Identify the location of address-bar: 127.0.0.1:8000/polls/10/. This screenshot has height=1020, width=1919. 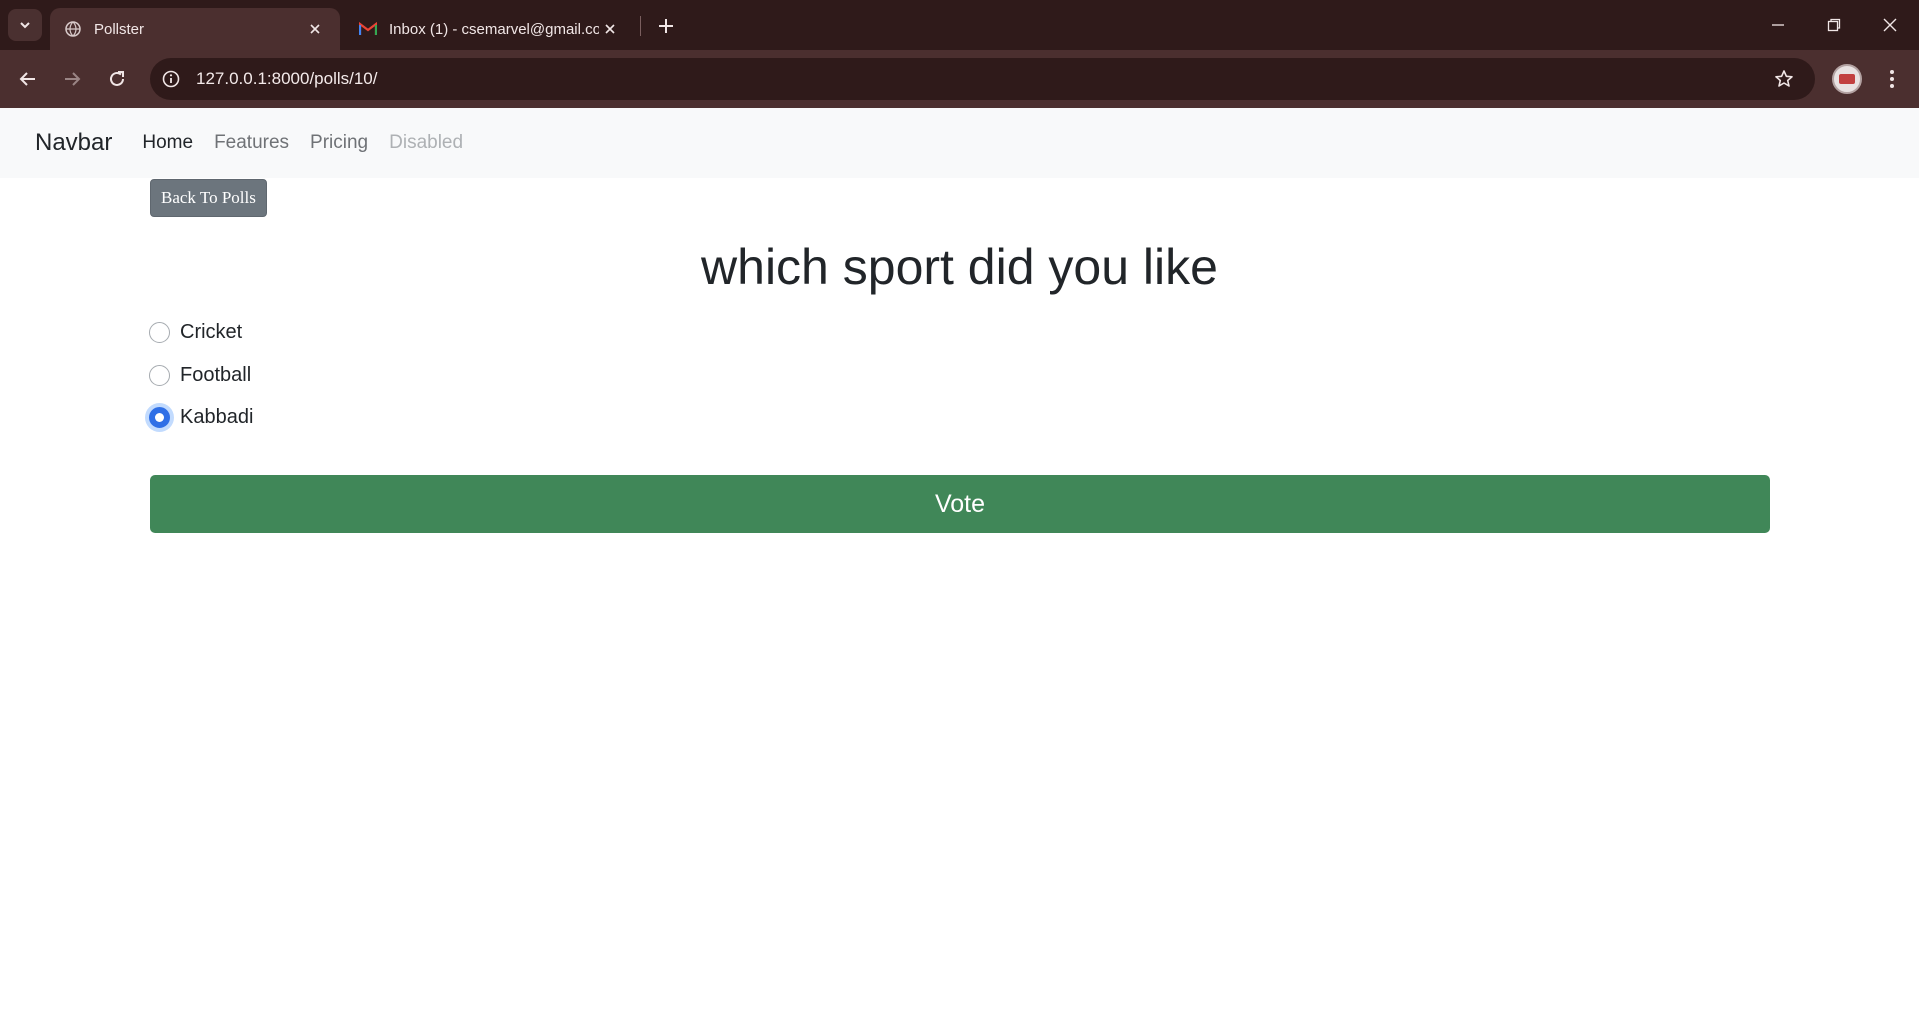
(982, 79).